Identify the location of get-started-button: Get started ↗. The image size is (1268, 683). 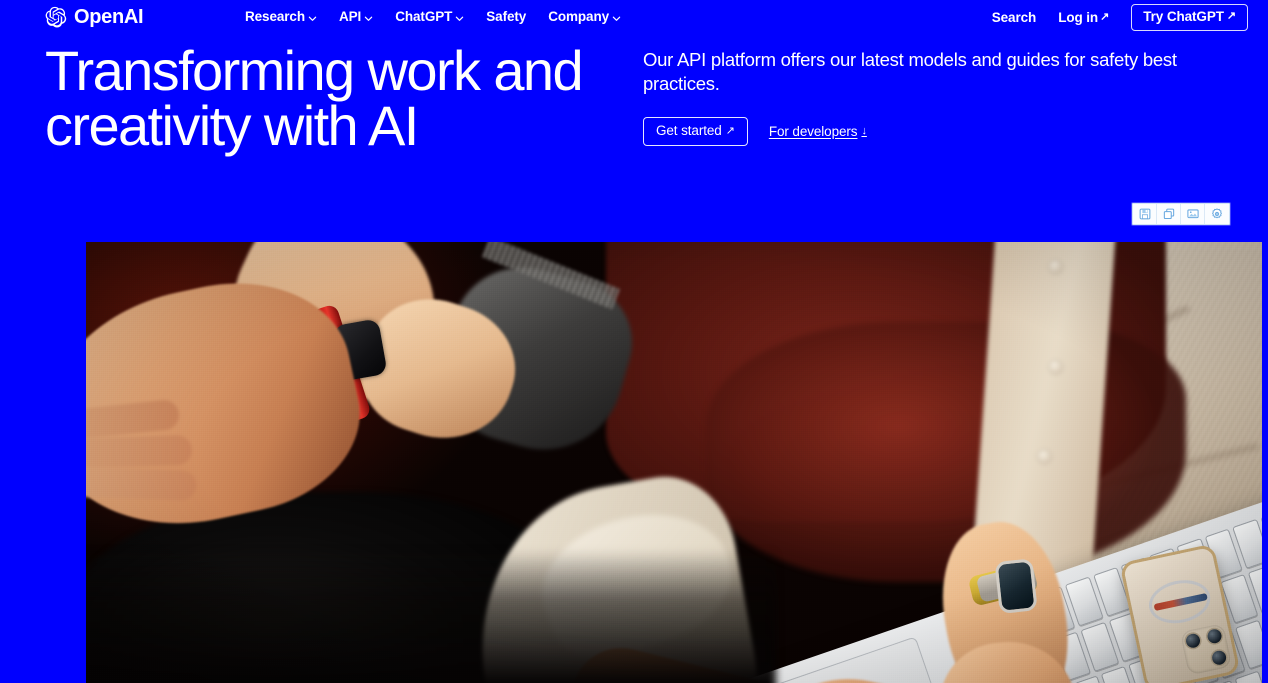
(695, 131).